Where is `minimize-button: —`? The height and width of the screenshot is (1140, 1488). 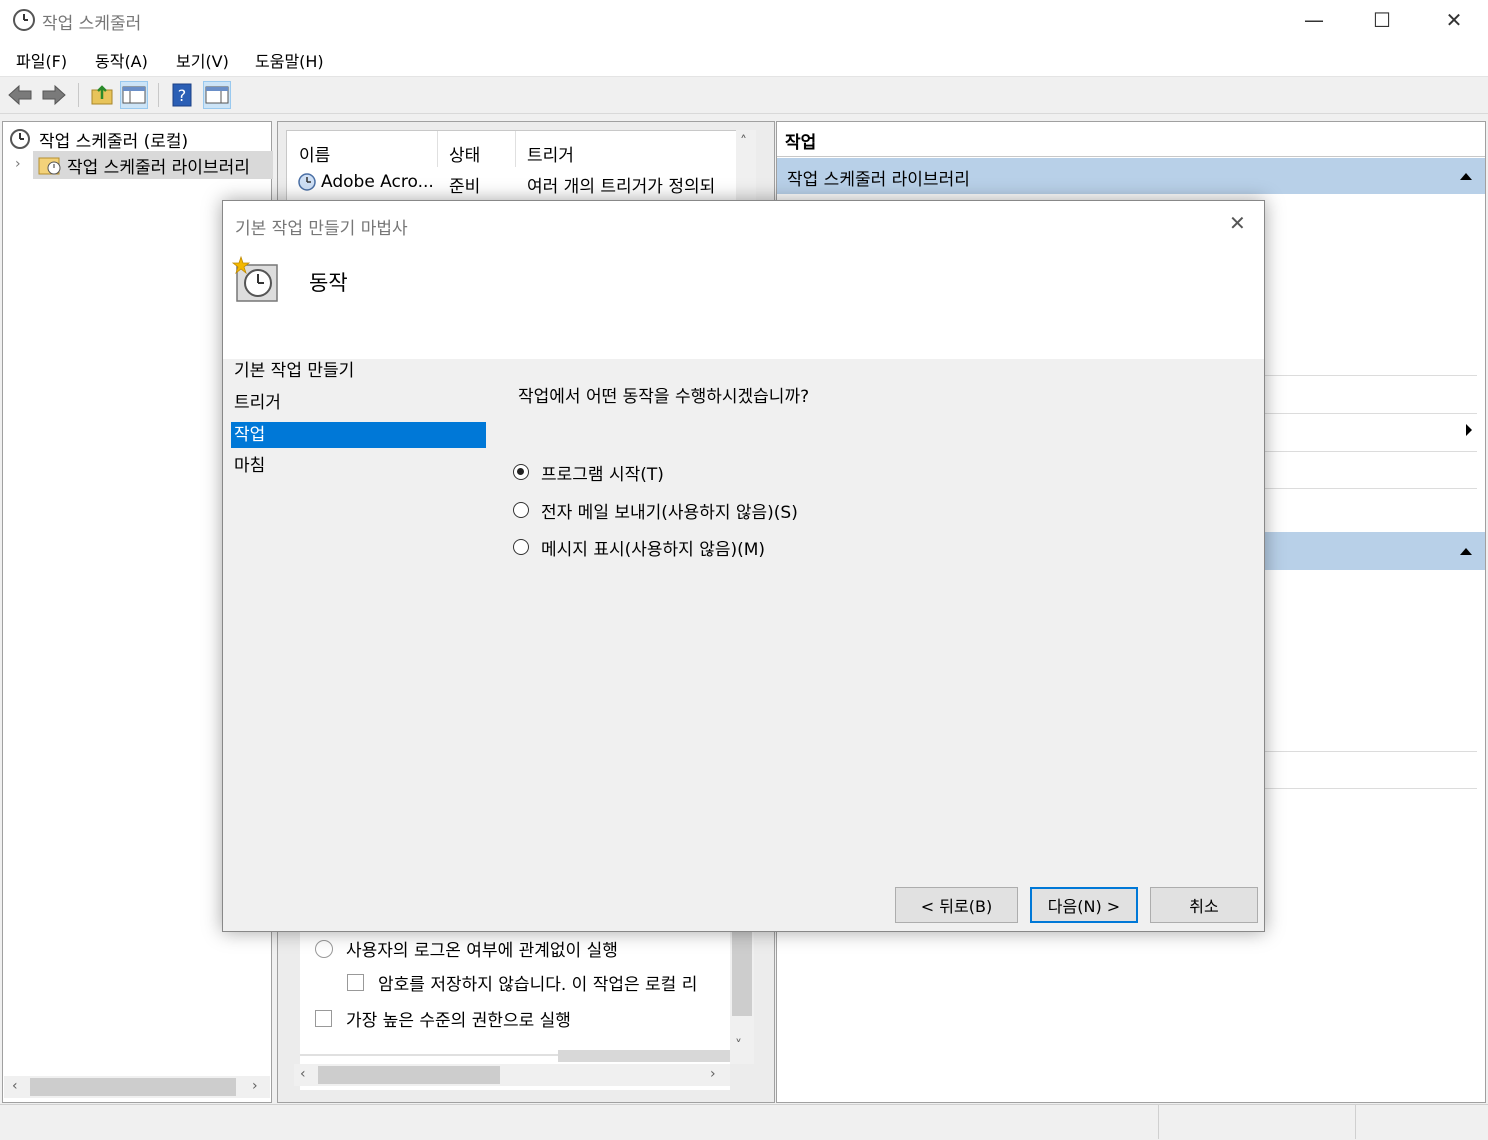
minimize-button: — is located at coordinates (1314, 20).